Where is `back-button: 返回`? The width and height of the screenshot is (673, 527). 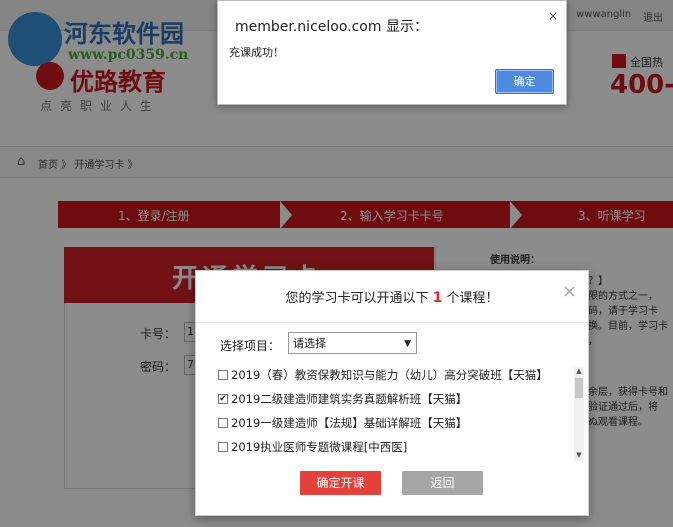 back-button: 返回 is located at coordinates (442, 483).